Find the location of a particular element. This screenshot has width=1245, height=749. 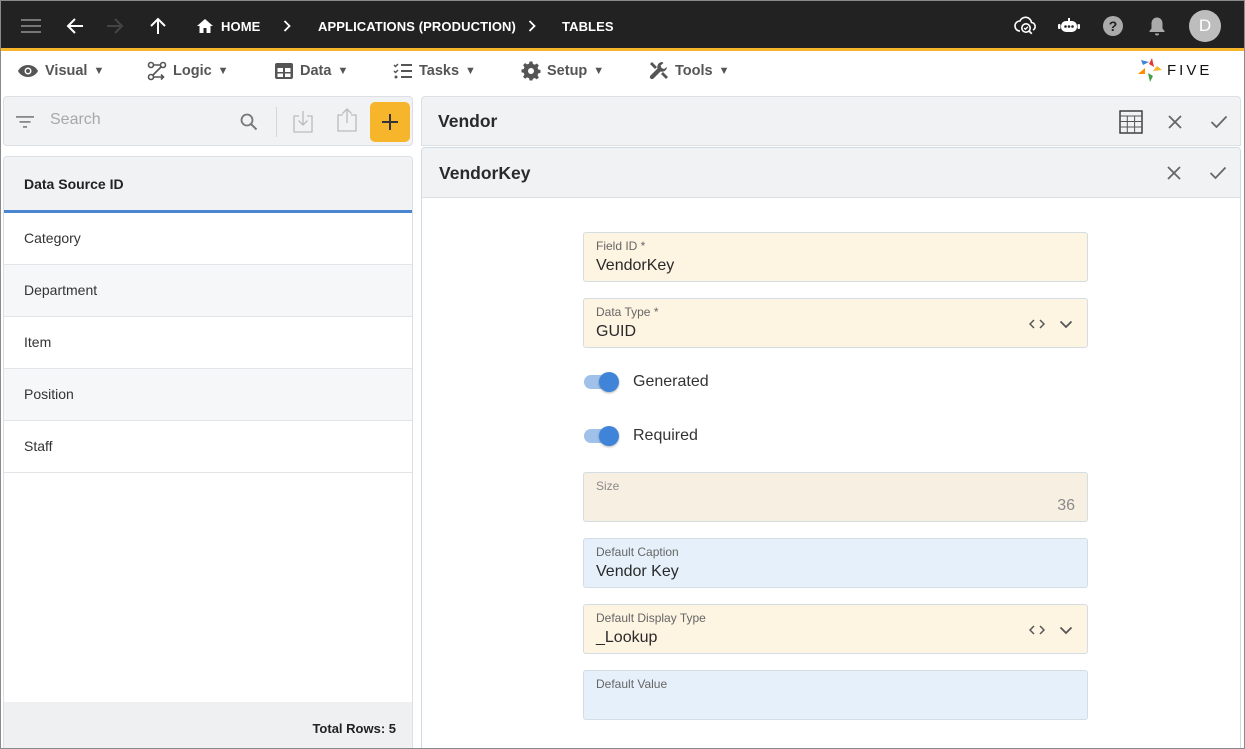

menu-tools: Tools ▼ is located at coordinates (689, 71).